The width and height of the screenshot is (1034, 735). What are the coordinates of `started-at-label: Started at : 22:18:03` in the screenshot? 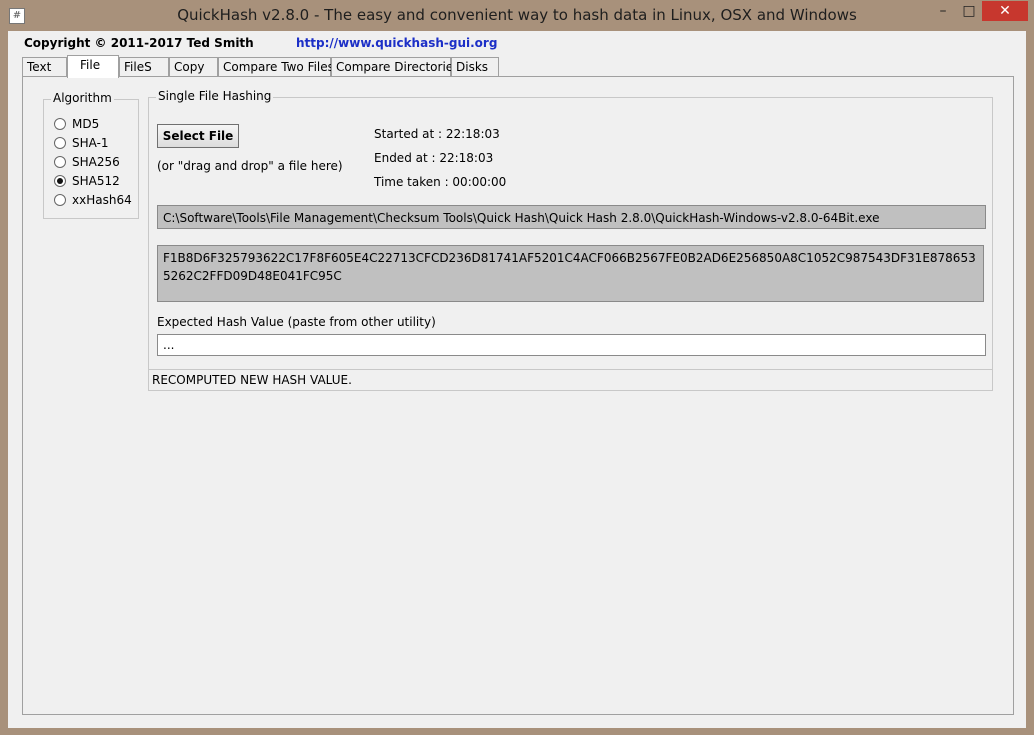 It's located at (437, 134).